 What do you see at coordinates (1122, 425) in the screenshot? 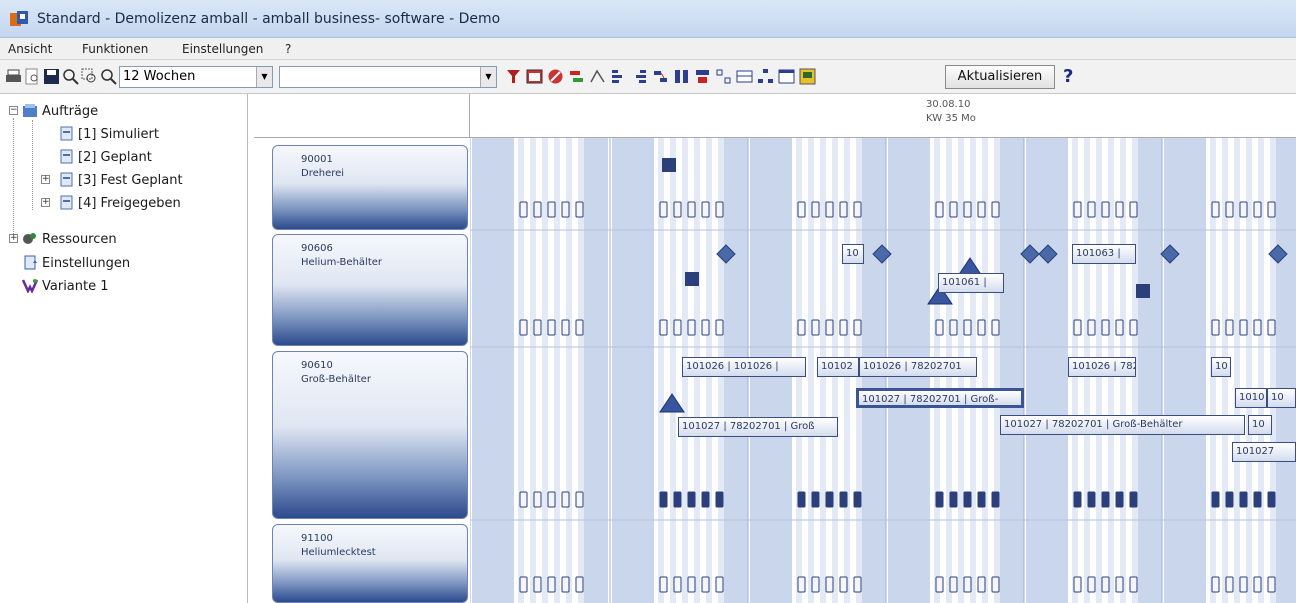
I see `order-bar: 101027 | 78202701 | Groß-Behälter` at bounding box center [1122, 425].